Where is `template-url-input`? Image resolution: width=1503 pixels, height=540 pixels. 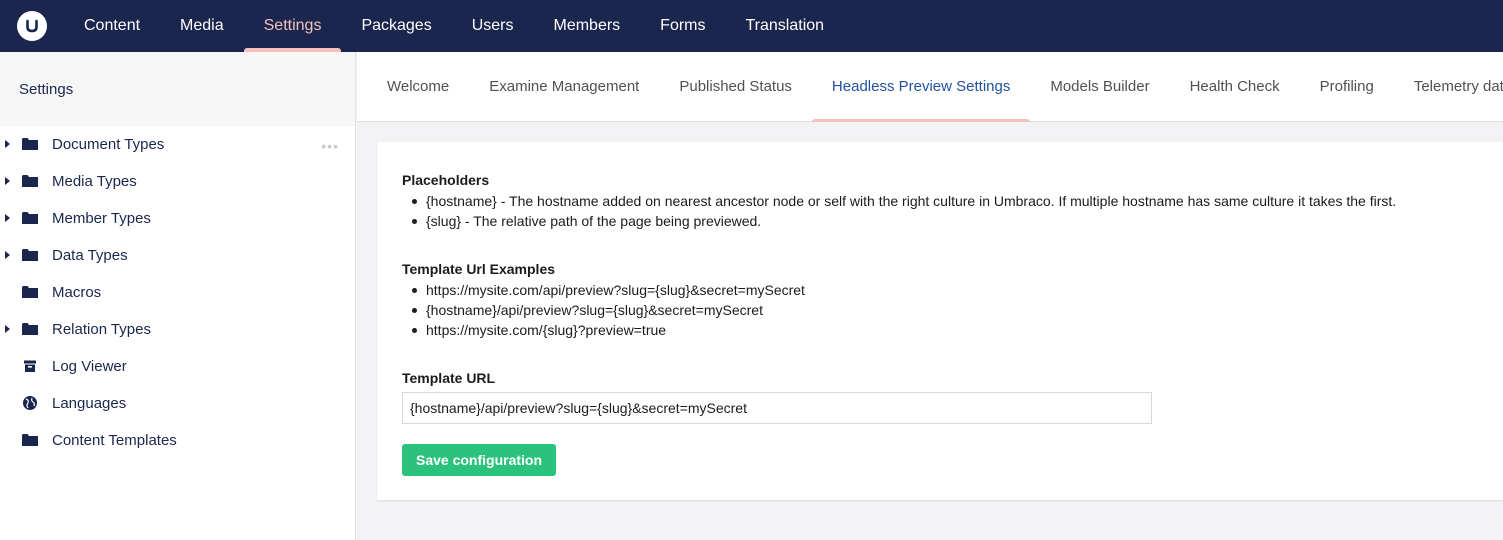 template-url-input is located at coordinates (777, 408).